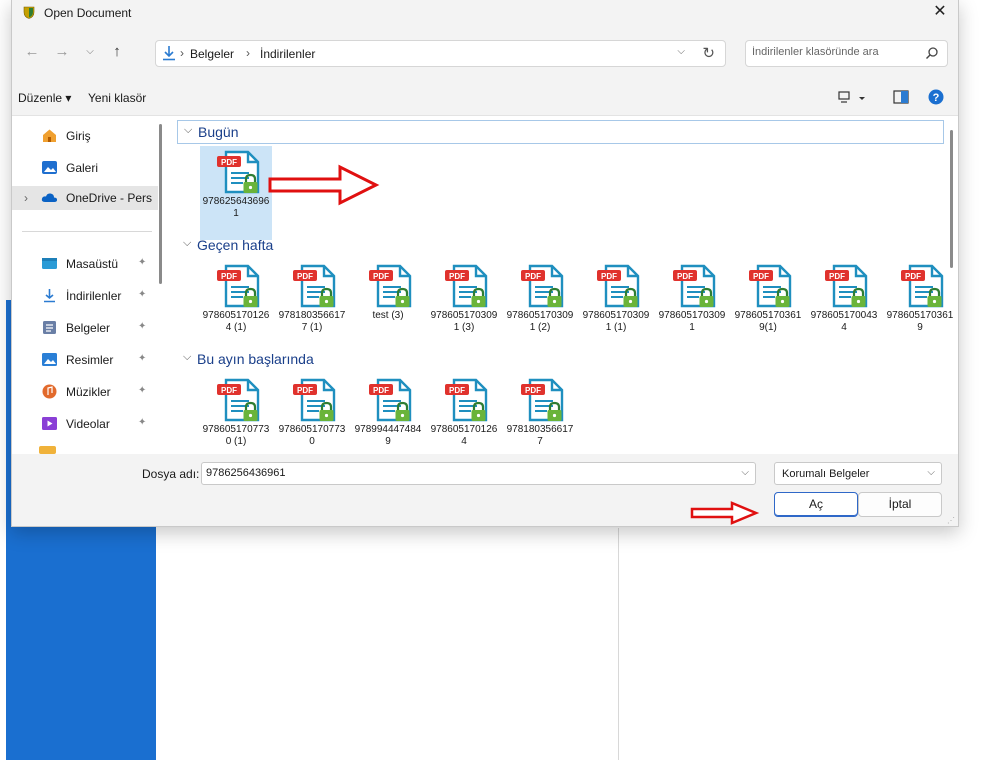  Describe the element at coordinates (768, 307) in the screenshot. I see `file-item: PDF 9786051703619(1)` at that location.